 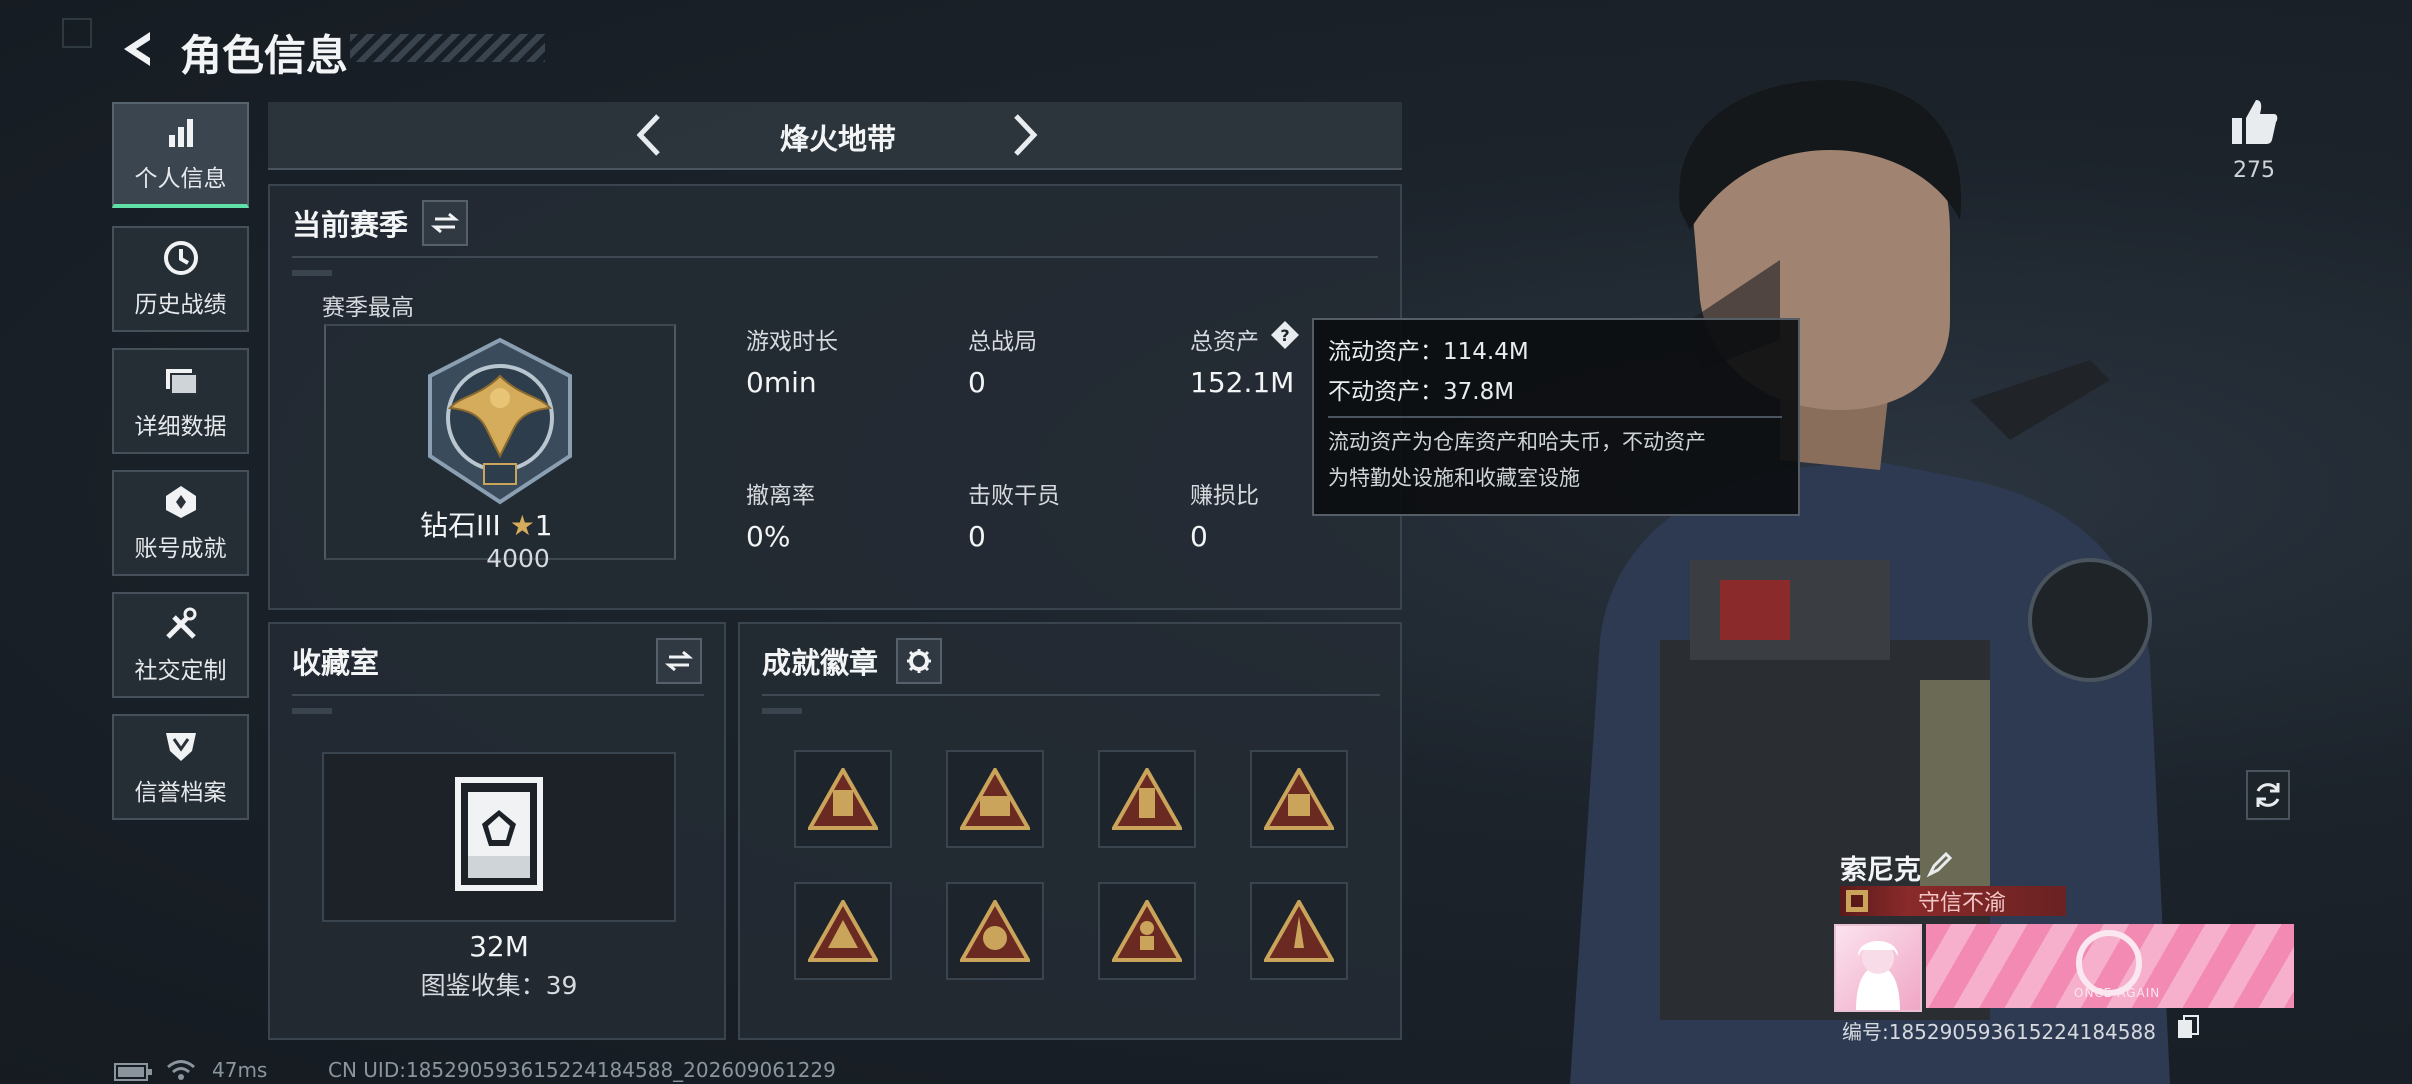 What do you see at coordinates (1014, 496) in the screenshot?
I see `stat-label: 击败干员` at bounding box center [1014, 496].